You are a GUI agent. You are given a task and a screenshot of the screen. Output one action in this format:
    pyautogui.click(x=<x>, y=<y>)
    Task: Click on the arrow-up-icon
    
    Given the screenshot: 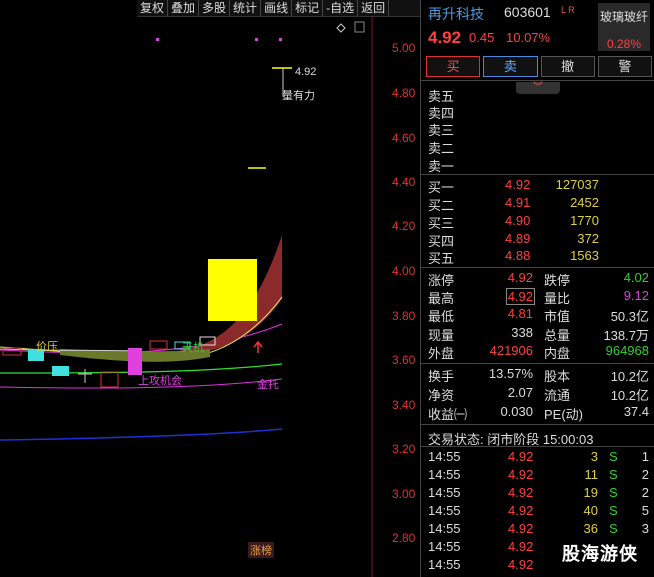 What is the action you would take?
    pyautogui.click(x=258, y=346)
    